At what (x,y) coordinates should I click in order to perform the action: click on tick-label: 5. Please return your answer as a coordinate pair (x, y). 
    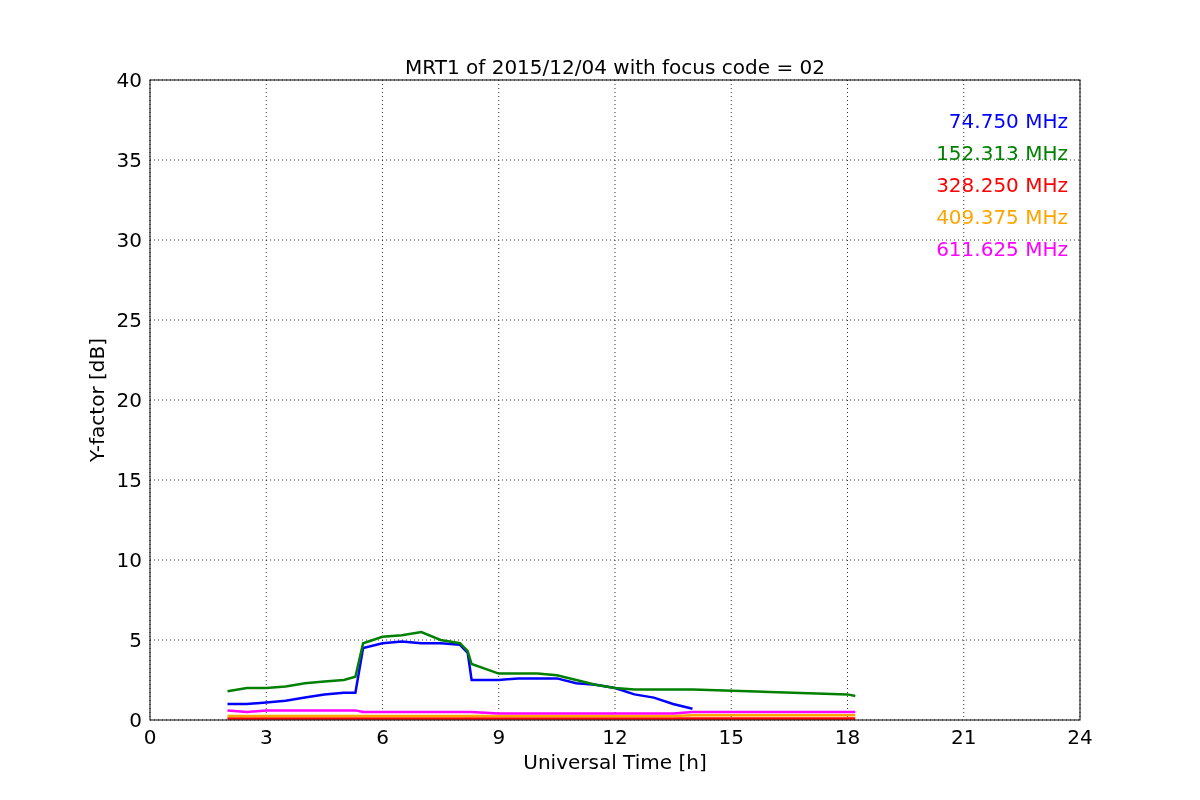
    Looking at the image, I should click on (135, 640).